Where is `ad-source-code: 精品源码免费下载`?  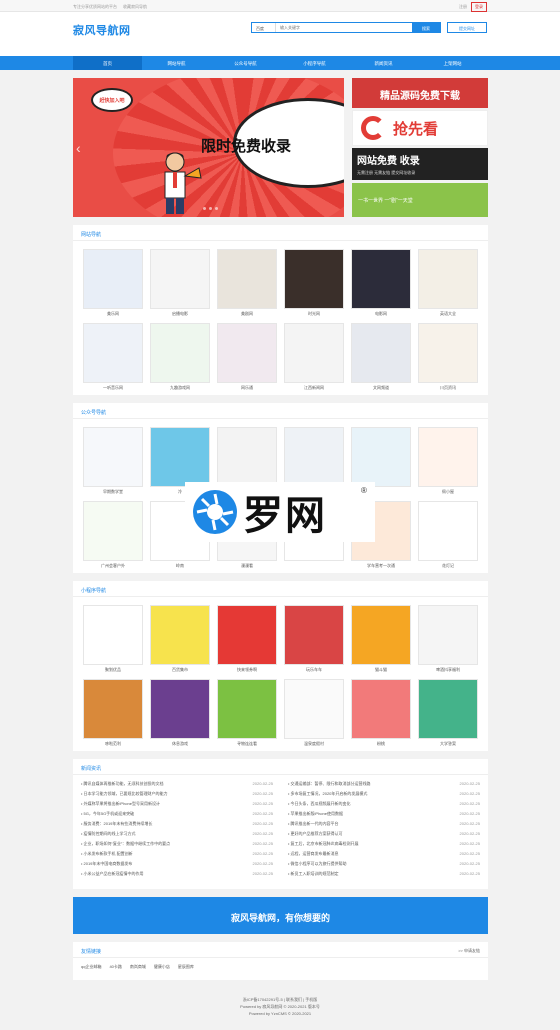 ad-source-code: 精品源码免费下载 is located at coordinates (420, 93).